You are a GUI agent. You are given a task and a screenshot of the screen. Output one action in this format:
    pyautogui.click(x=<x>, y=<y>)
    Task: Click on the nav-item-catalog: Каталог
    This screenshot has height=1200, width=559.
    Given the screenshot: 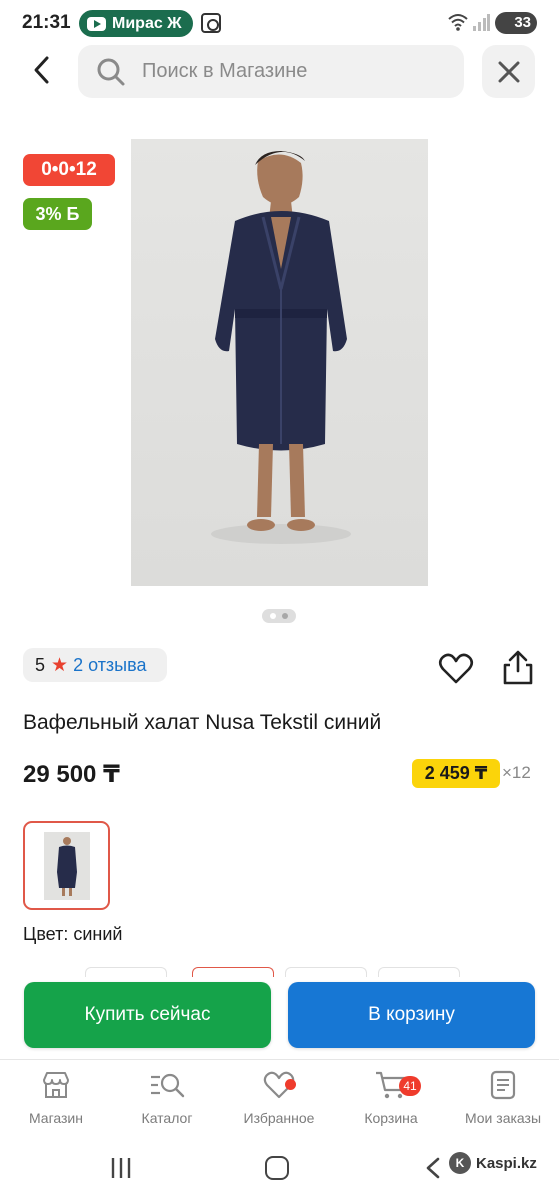 What is the action you would take?
    pyautogui.click(x=167, y=1098)
    